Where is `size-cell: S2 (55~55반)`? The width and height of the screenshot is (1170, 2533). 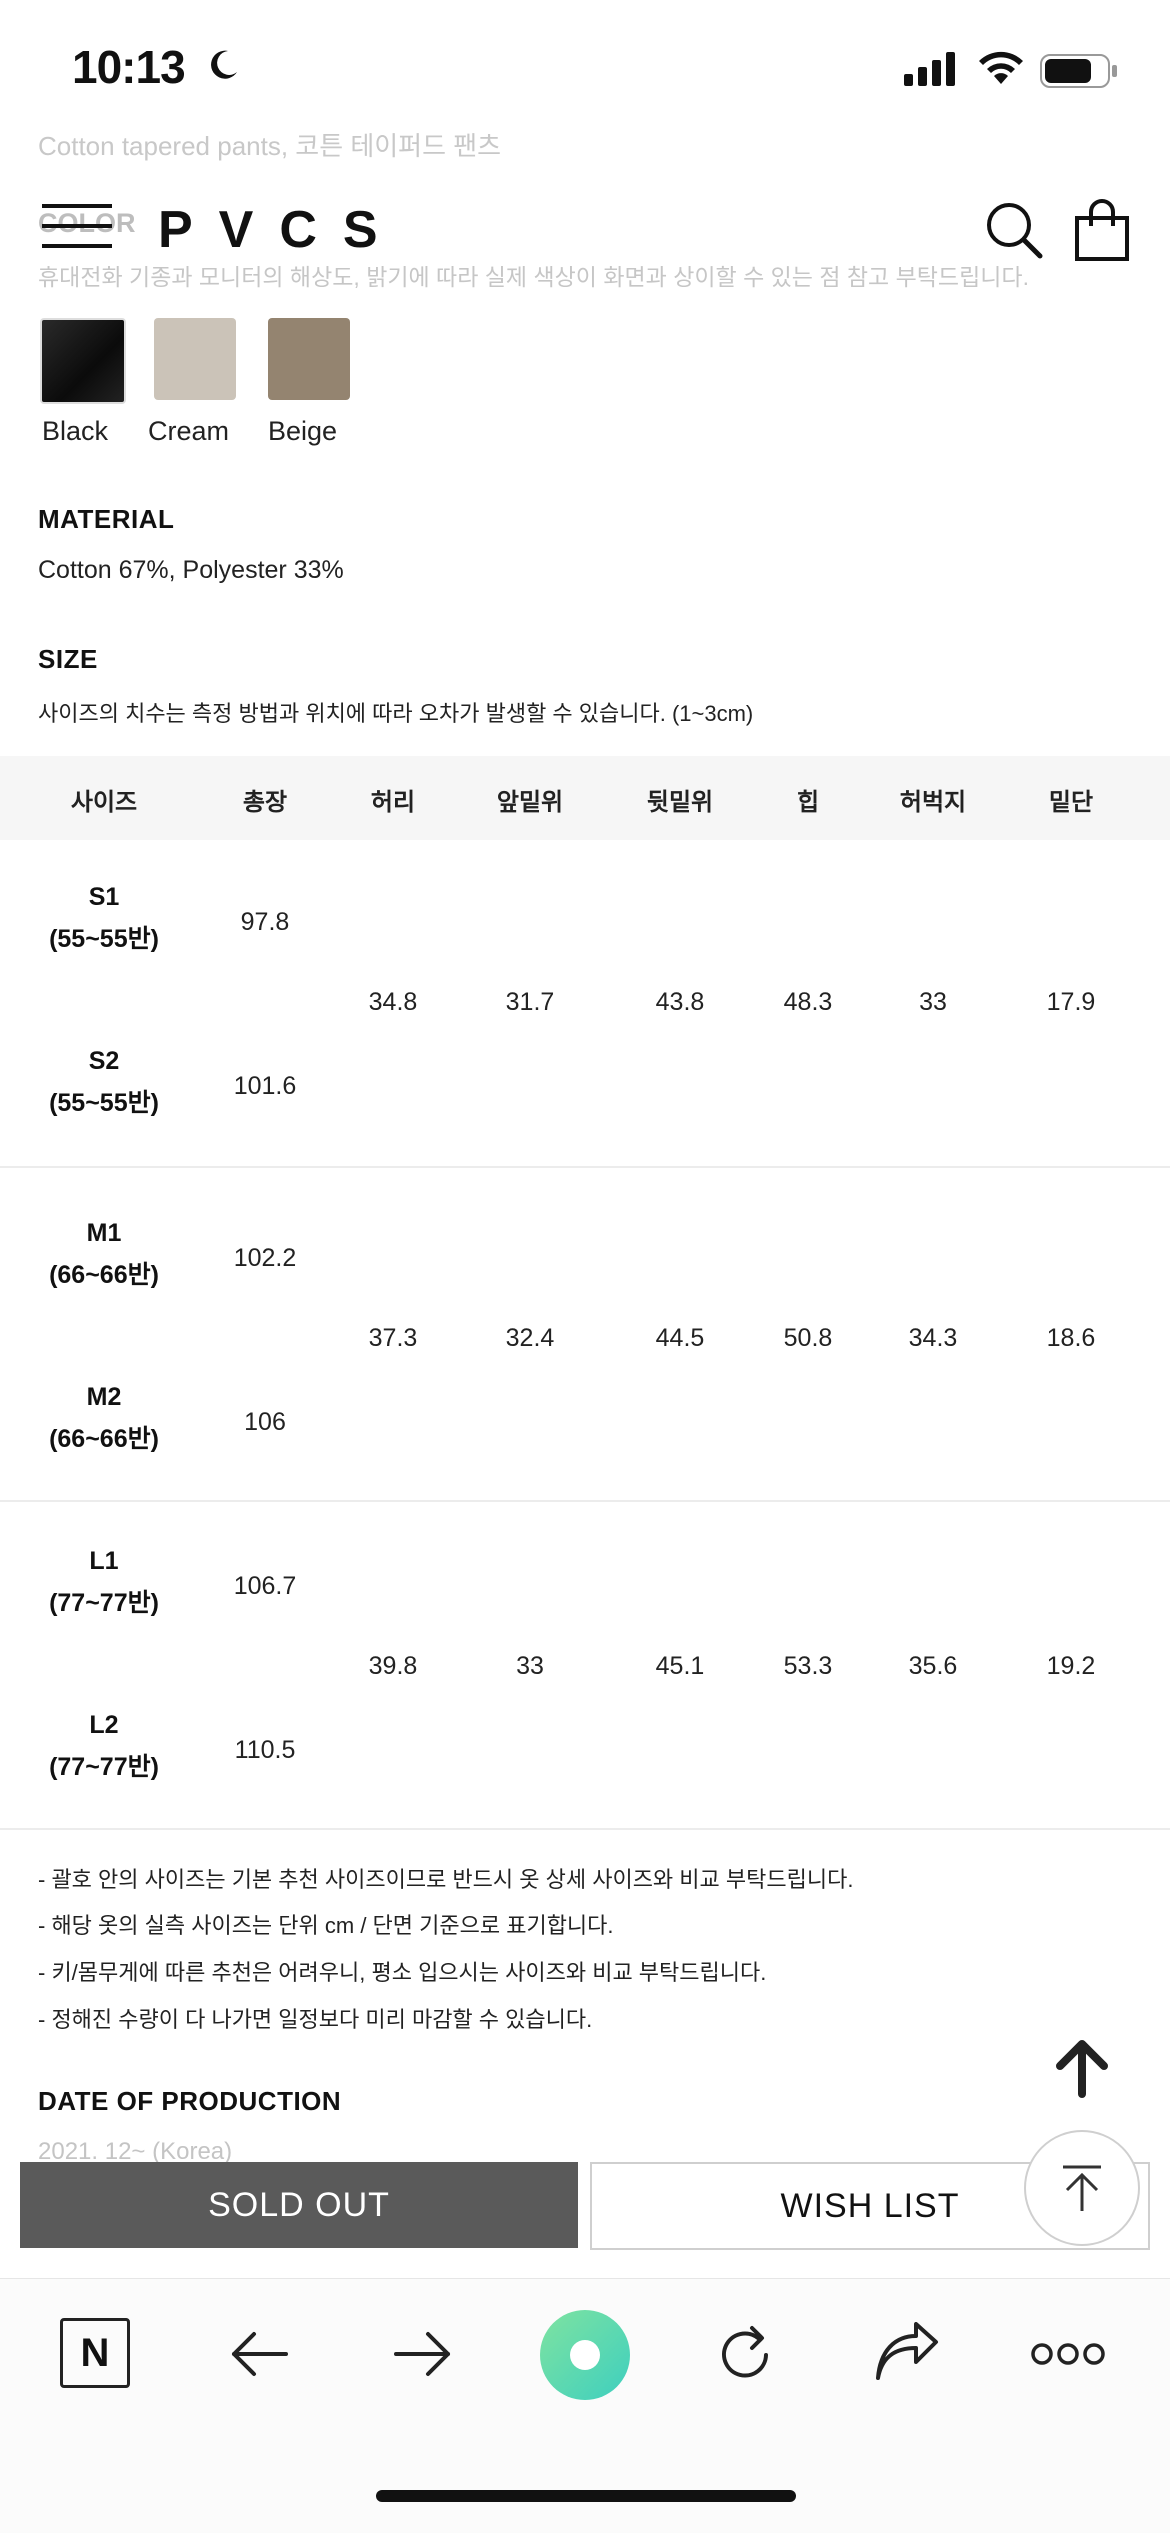
size-cell: S2 (55~55반) is located at coordinates (104, 1082).